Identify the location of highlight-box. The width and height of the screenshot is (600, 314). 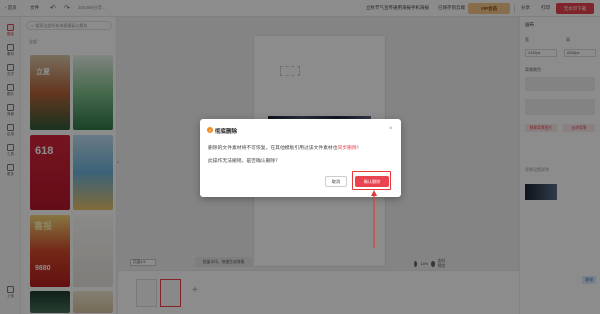
(371, 180).